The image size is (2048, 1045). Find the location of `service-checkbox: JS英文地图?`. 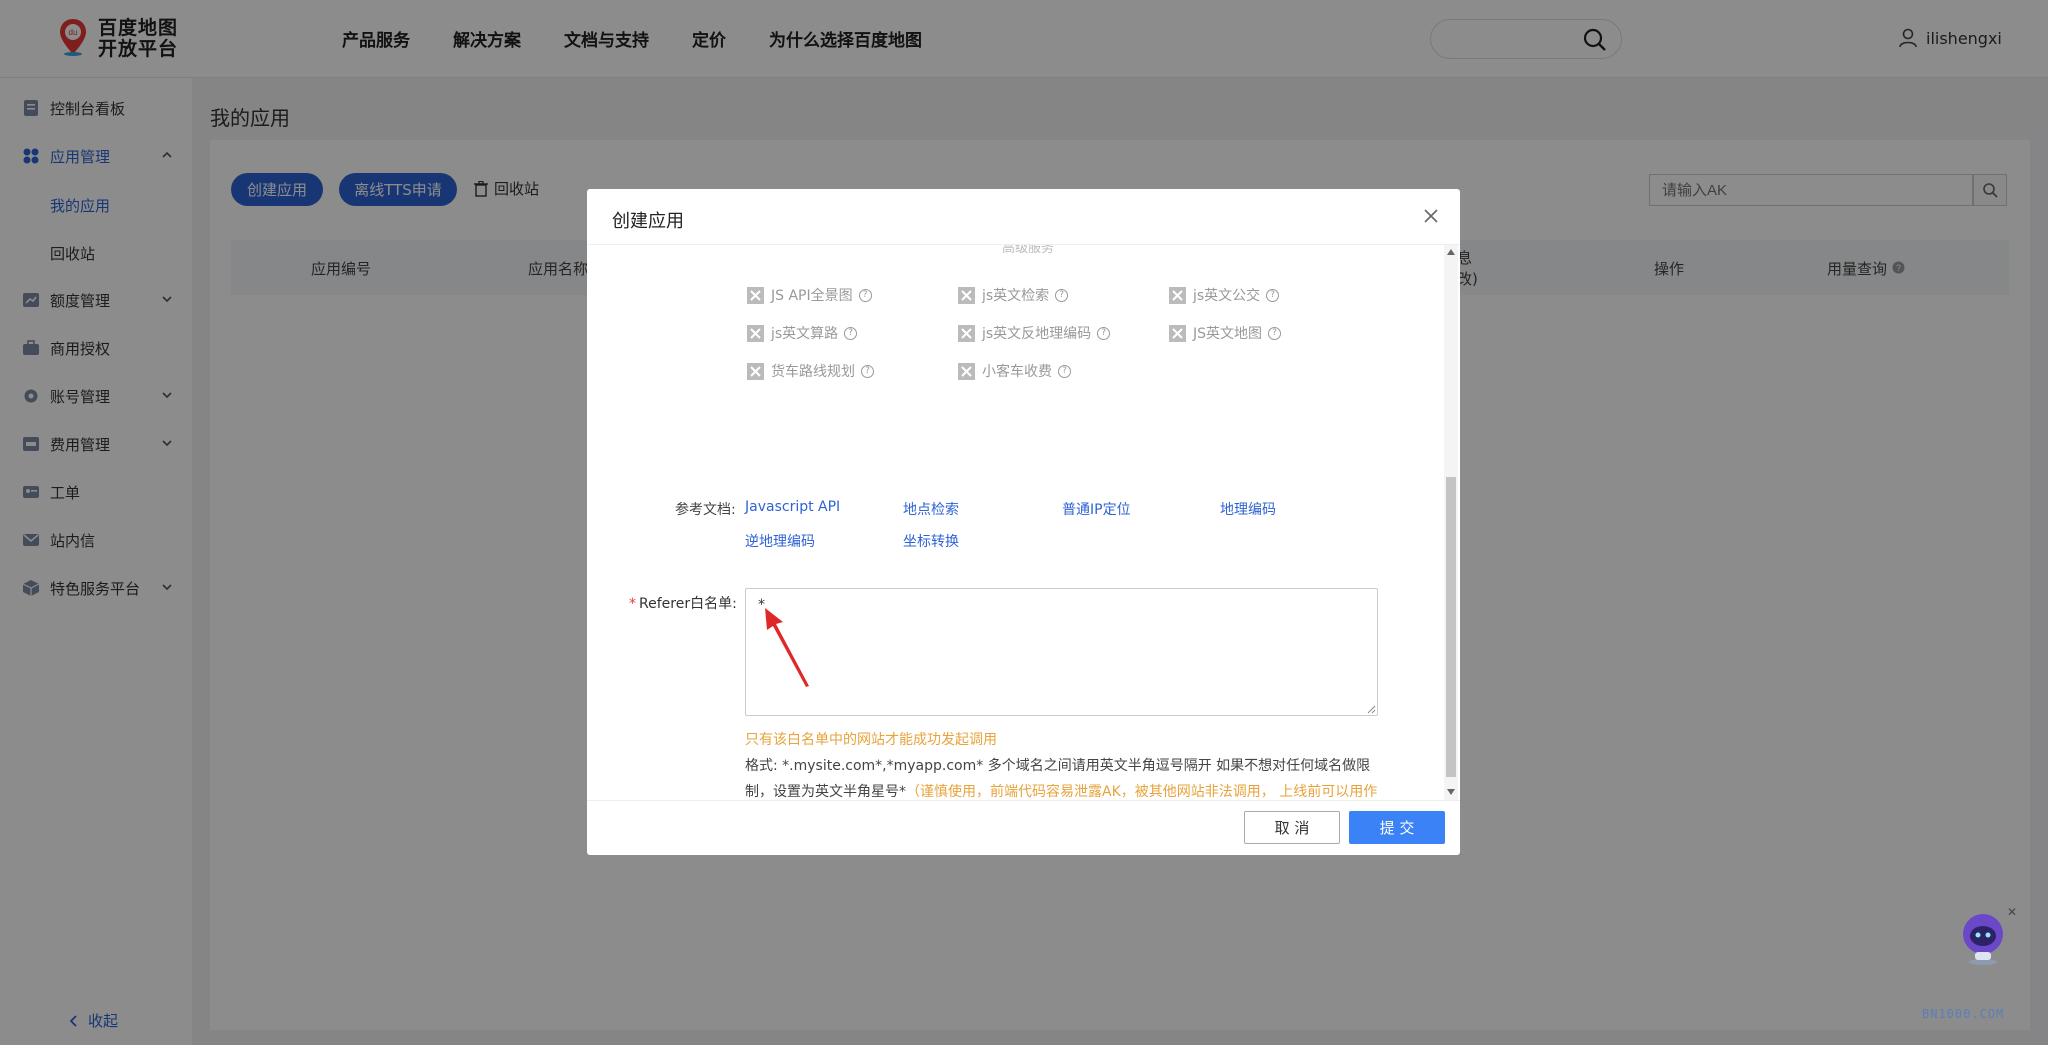

service-checkbox: JS英文地图? is located at coordinates (1225, 333).